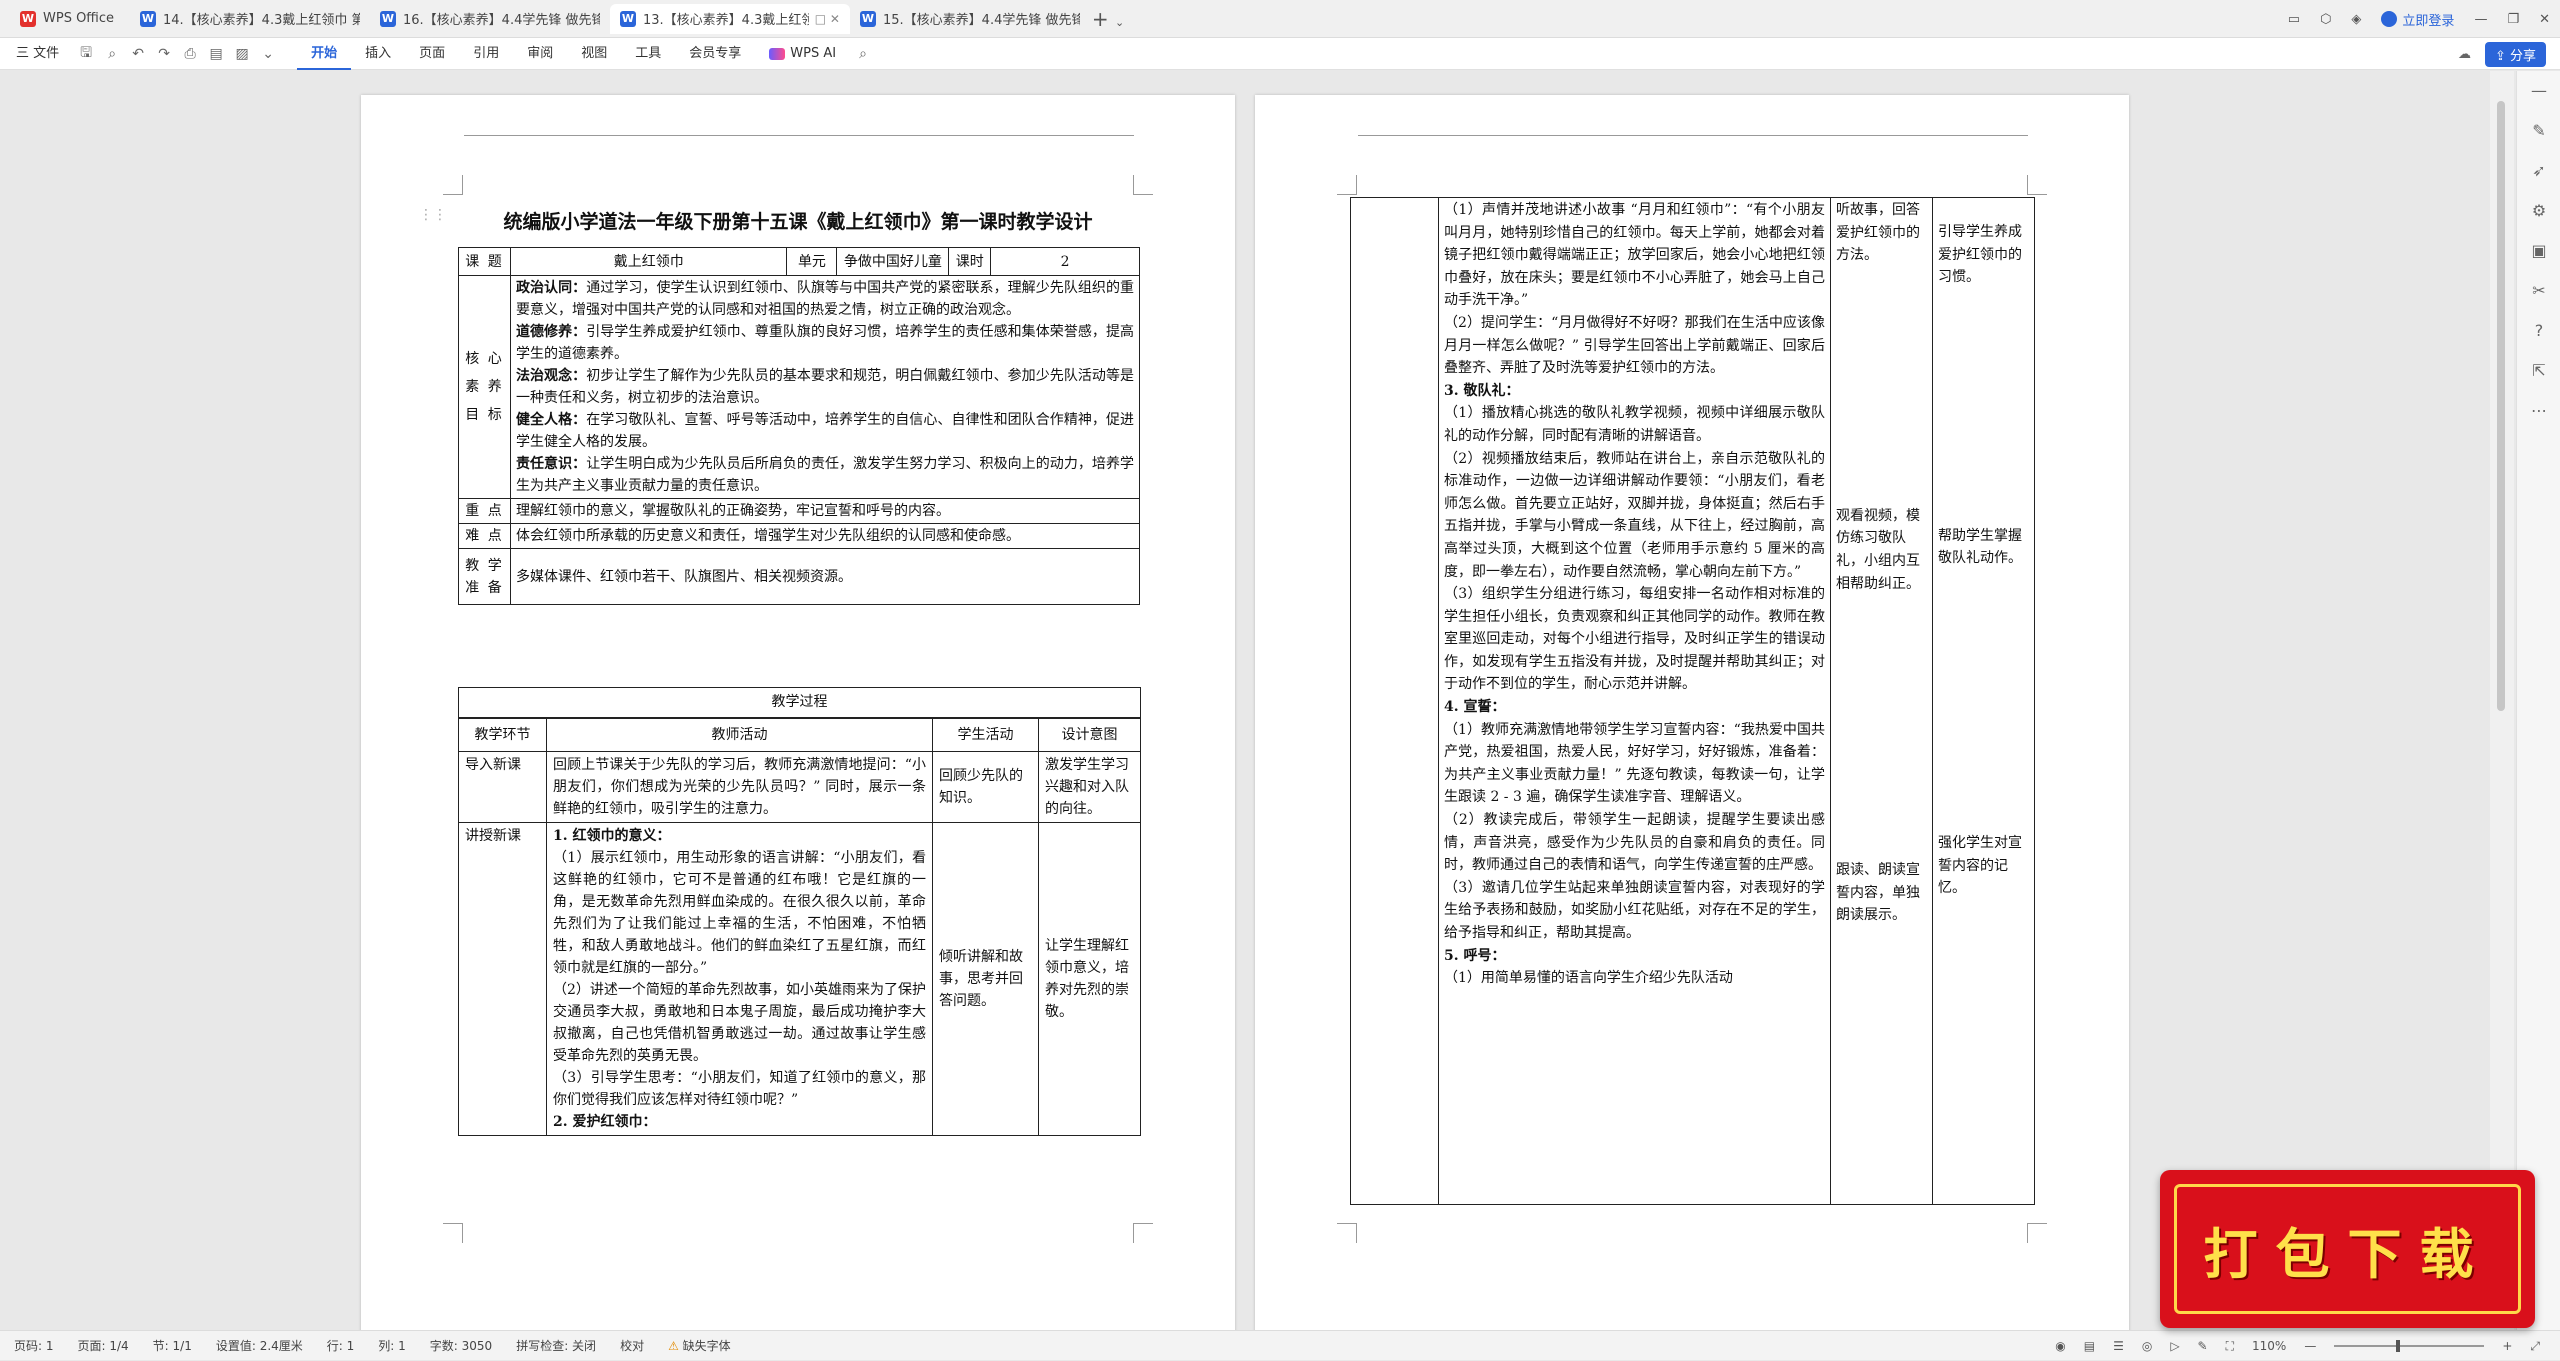  I want to click on document-title: 统编版小学道法一年级下册第十五课《戴上红领巾》第一课时教学设计, so click(798, 222).